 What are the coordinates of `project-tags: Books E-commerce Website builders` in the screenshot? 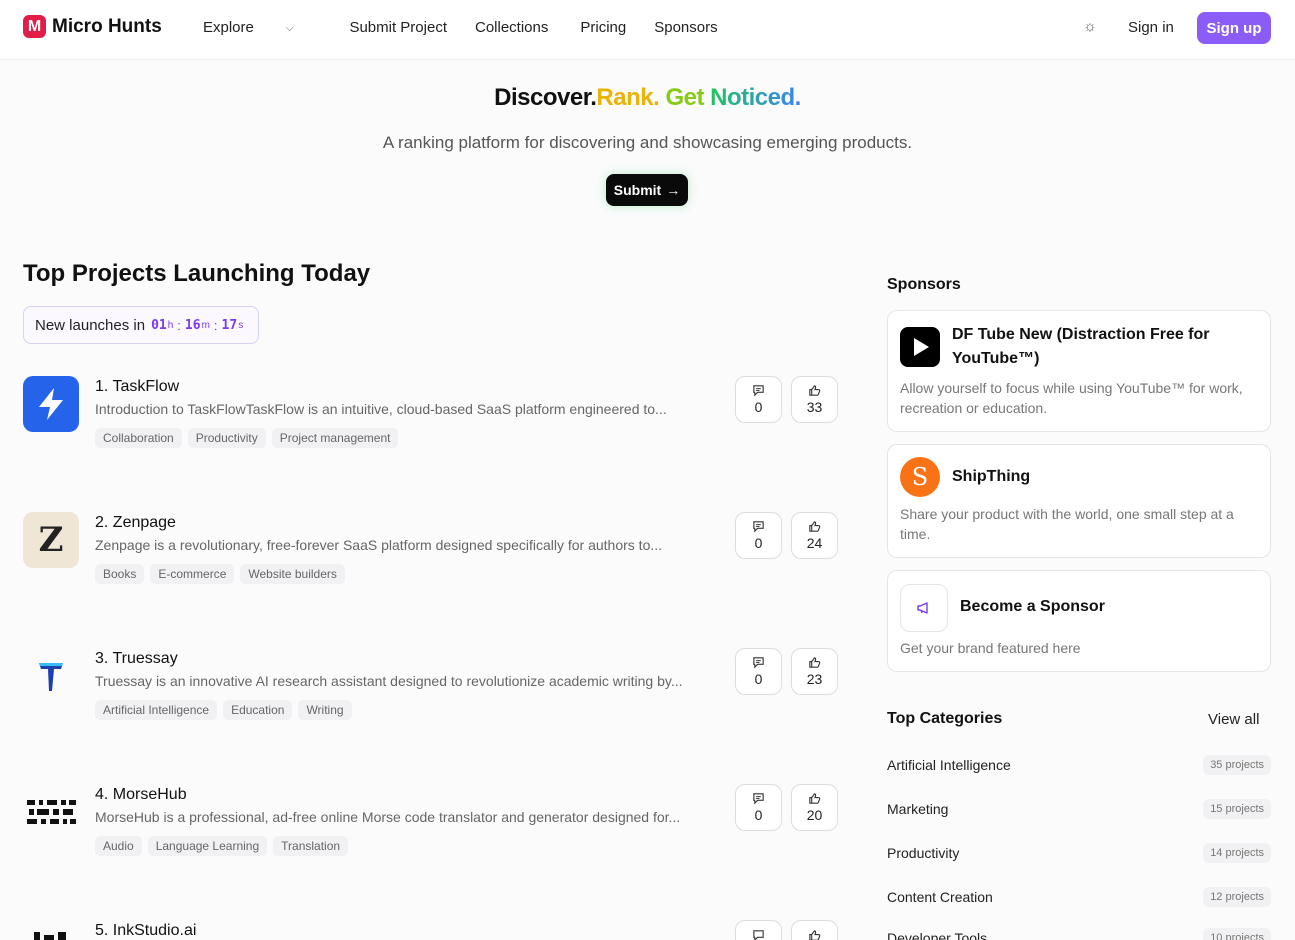 It's located at (220, 574).